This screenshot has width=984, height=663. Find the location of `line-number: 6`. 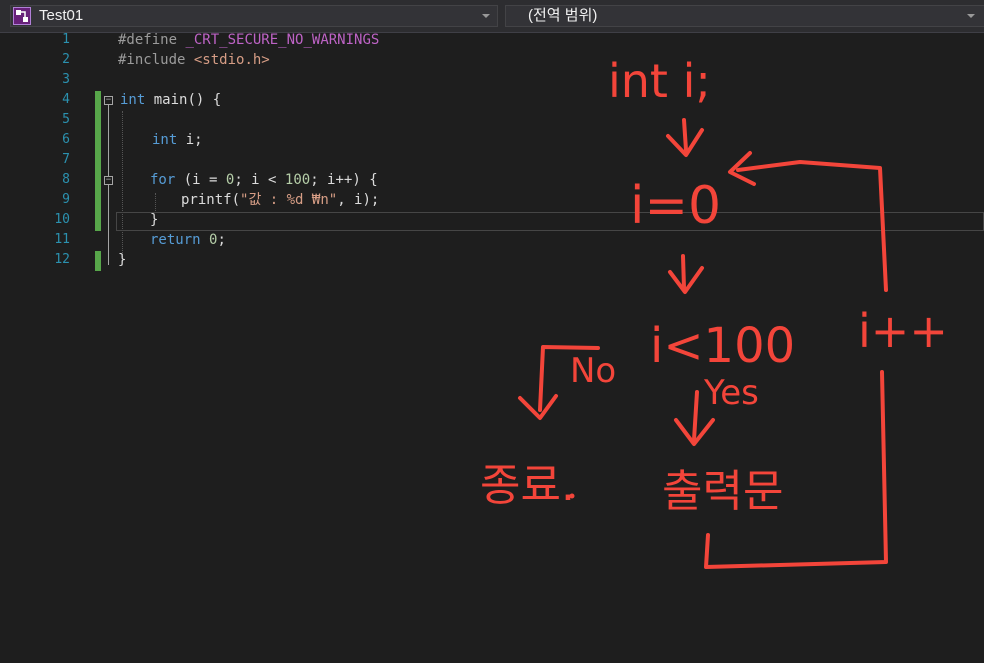

line-number: 6 is located at coordinates (66, 139).